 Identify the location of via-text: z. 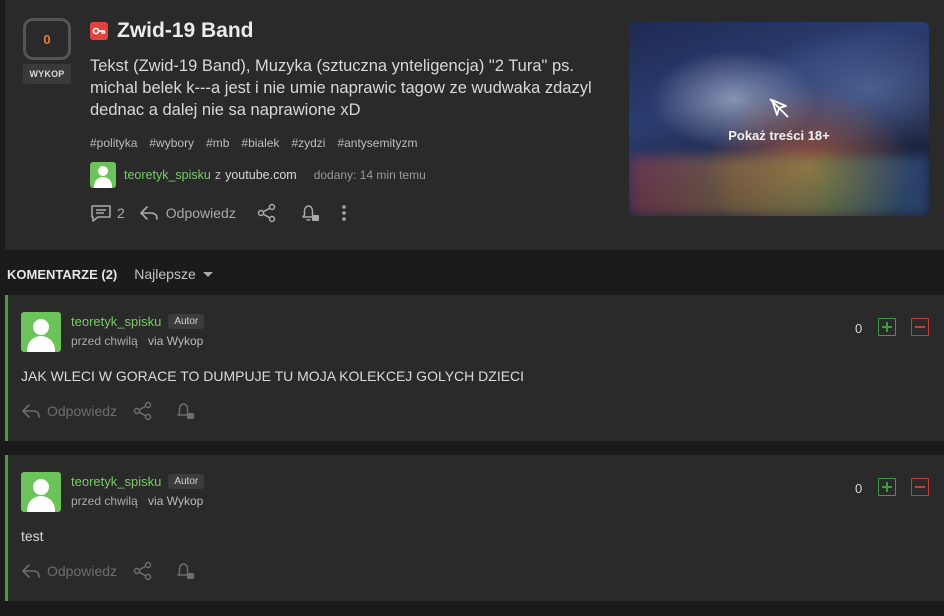
(218, 175).